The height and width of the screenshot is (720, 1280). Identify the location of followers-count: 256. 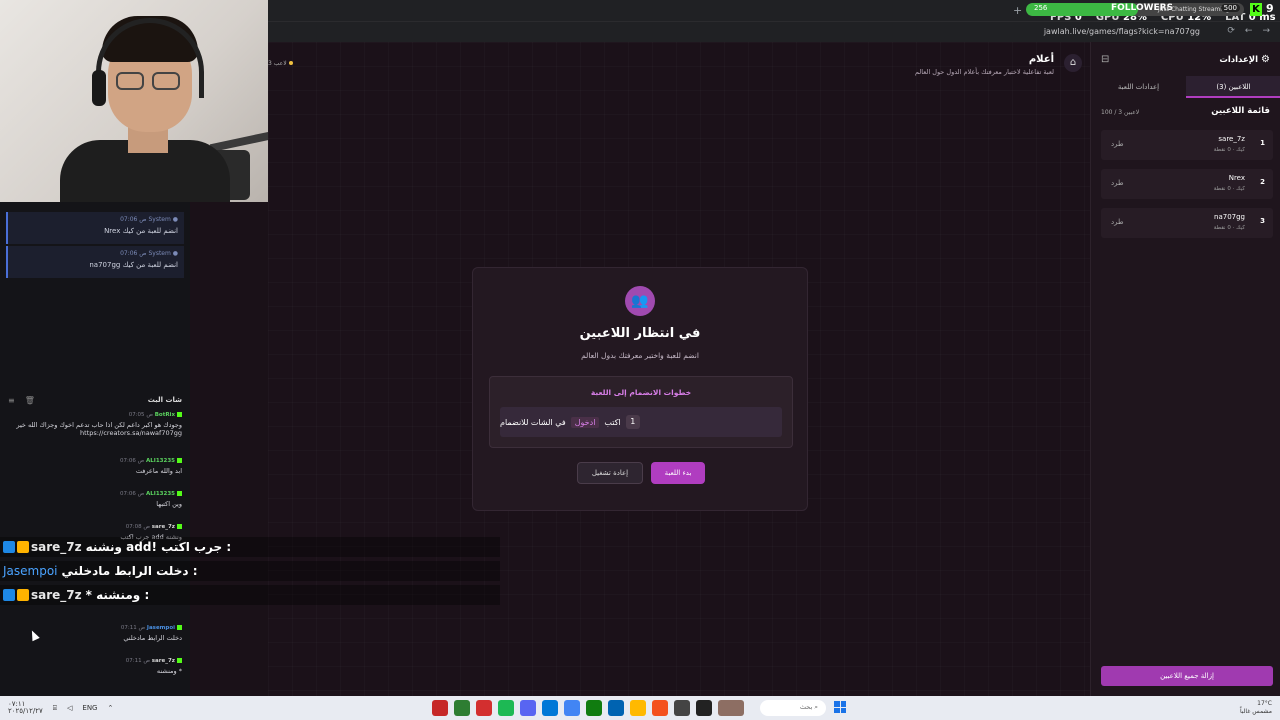
(1041, 8).